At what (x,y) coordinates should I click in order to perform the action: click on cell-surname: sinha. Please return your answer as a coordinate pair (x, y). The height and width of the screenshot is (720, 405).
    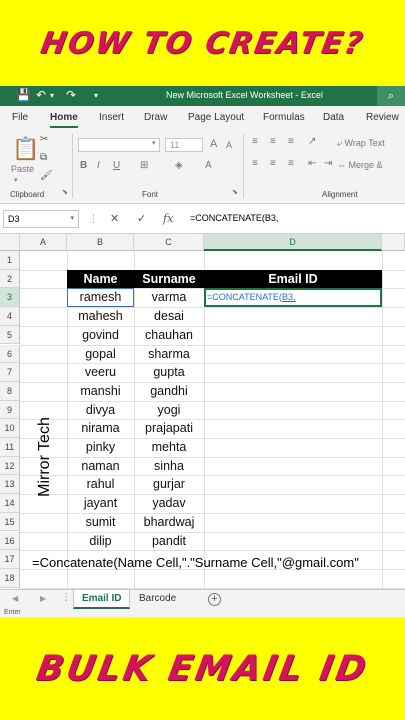
    Looking at the image, I should click on (169, 466).